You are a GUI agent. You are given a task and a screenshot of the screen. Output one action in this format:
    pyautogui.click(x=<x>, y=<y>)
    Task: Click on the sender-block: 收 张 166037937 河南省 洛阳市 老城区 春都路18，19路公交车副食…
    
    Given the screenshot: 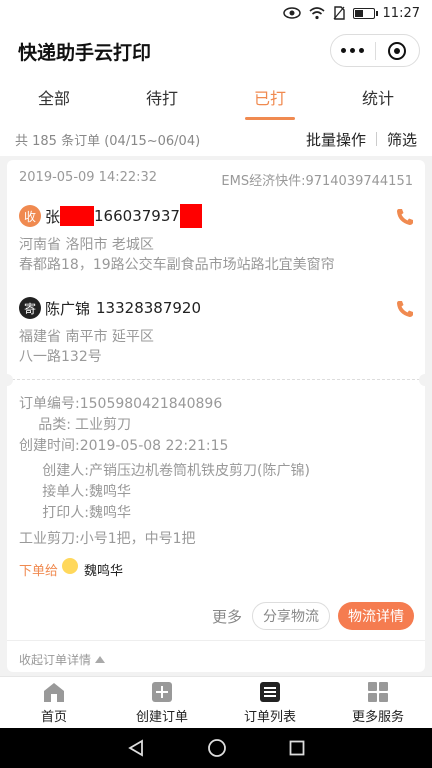 What is the action you would take?
    pyautogui.click(x=216, y=239)
    